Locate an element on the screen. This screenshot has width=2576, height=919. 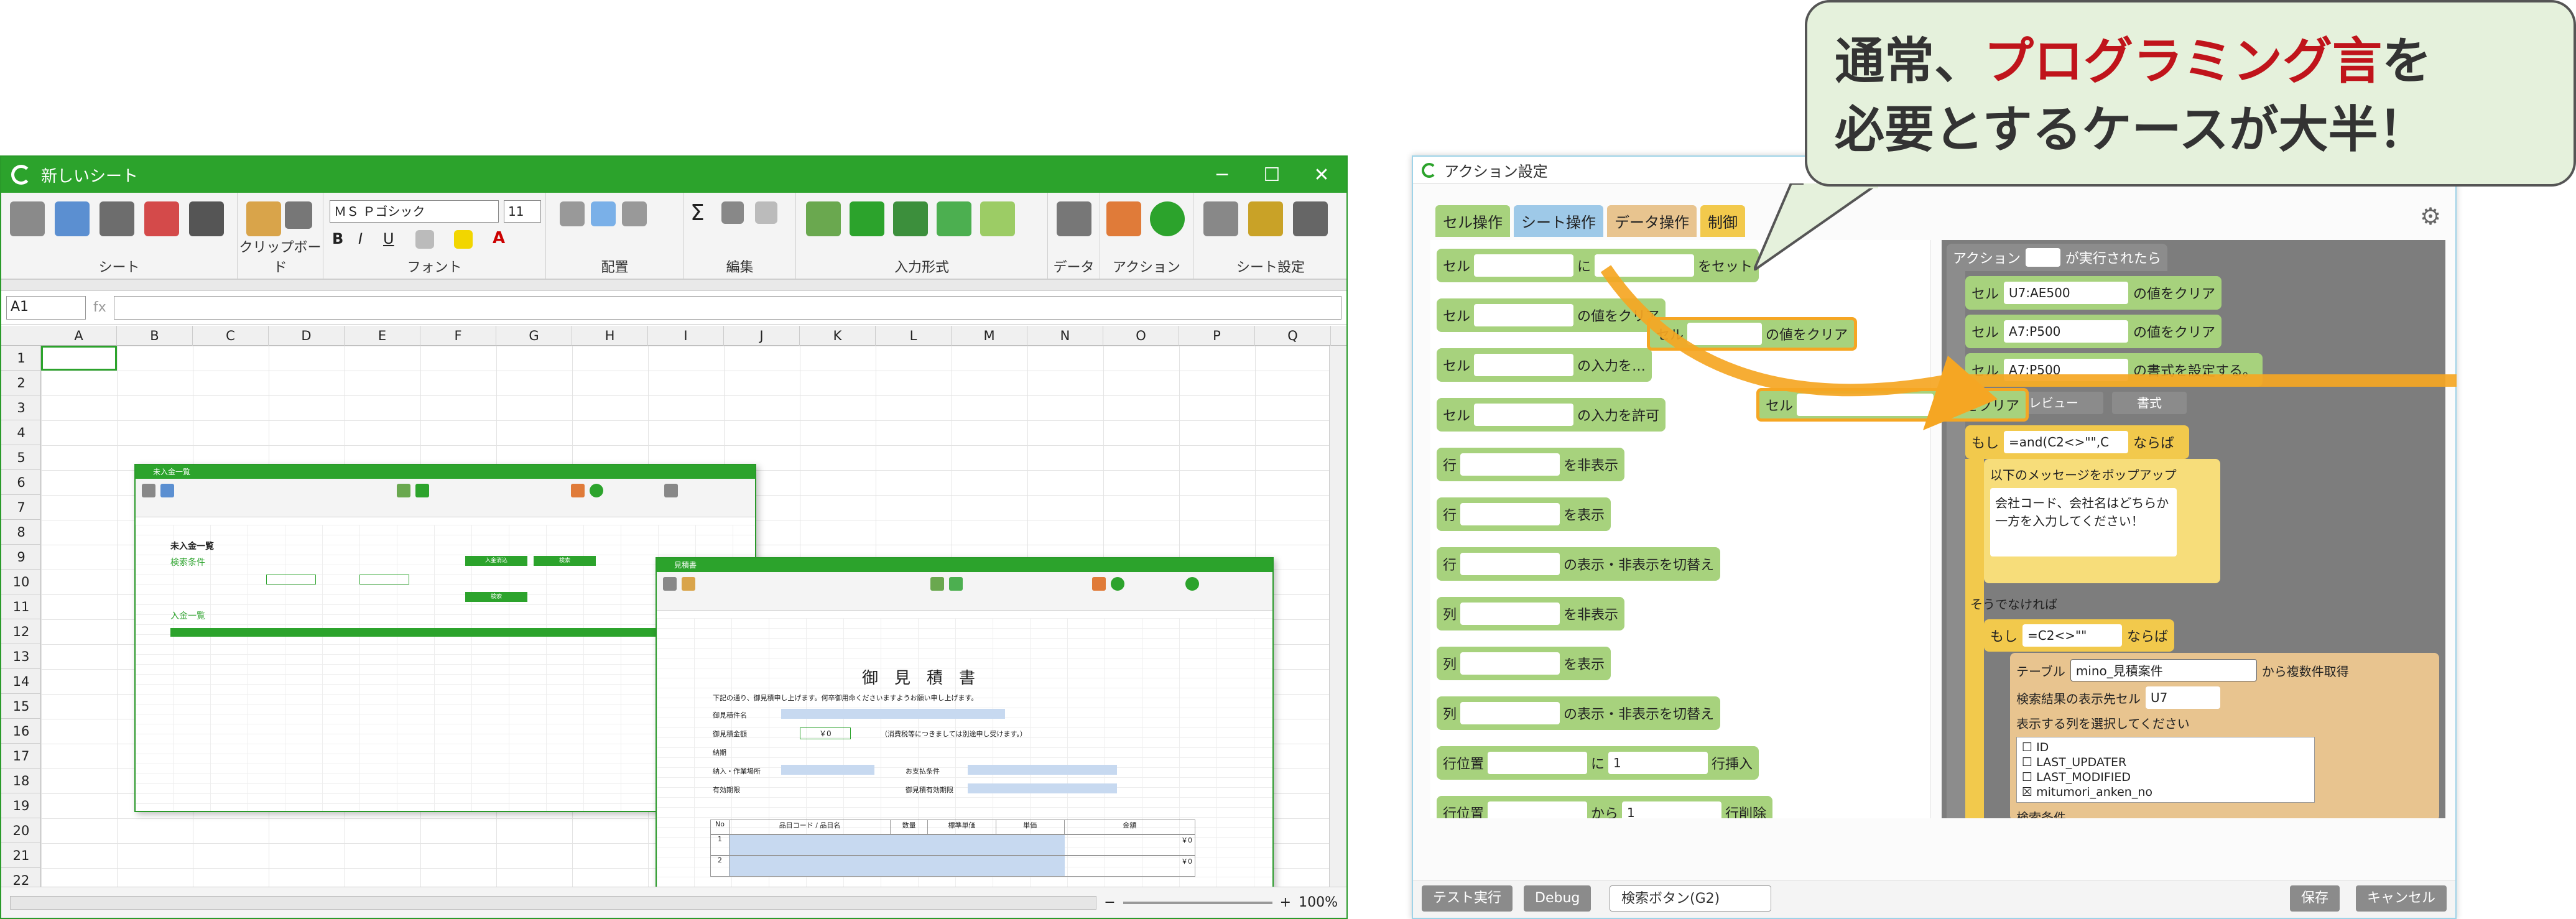
font-name-select: ＭＳ Ｐゴシック is located at coordinates (414, 211).